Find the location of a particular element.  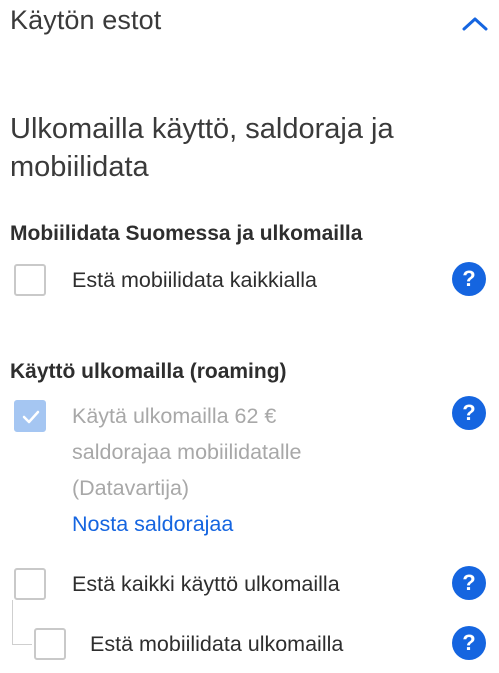

block-all-roaming-label: Estä kaikki käyttö ulkomailla is located at coordinates (206, 584).